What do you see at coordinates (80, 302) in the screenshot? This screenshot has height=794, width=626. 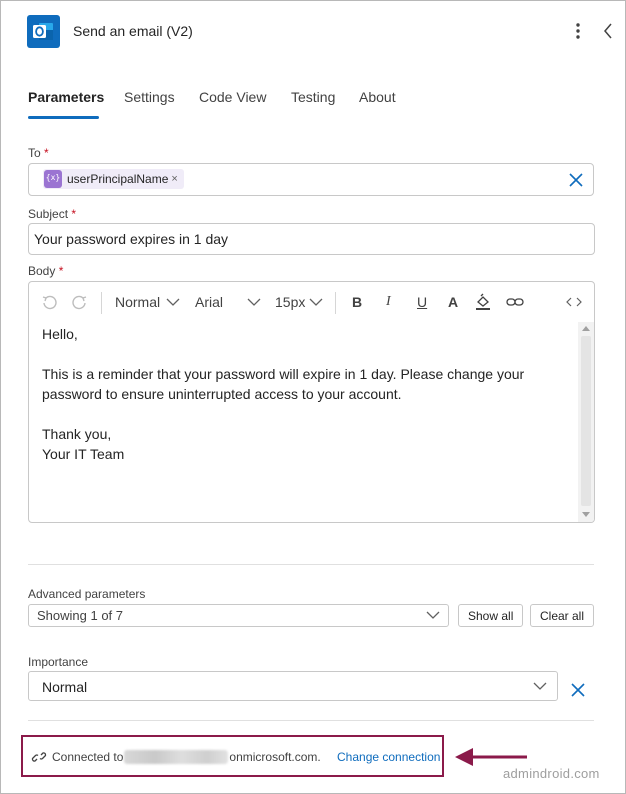 I see `redo-icon` at bounding box center [80, 302].